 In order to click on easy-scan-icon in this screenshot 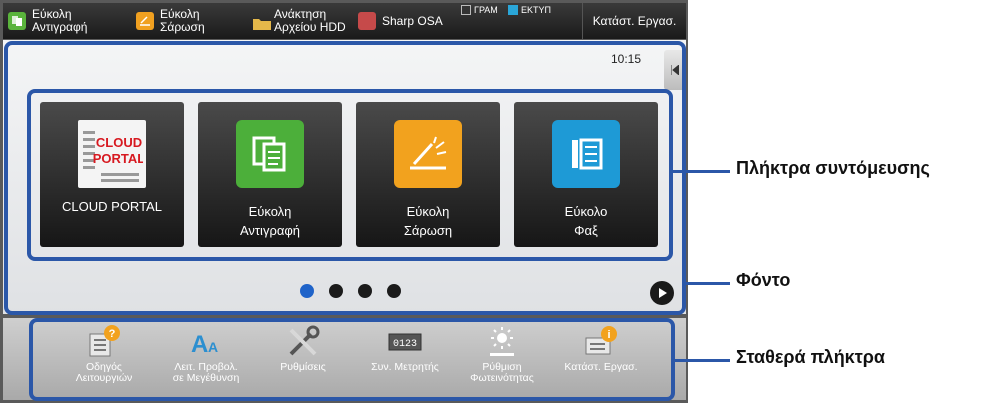, I will do `click(145, 21)`.